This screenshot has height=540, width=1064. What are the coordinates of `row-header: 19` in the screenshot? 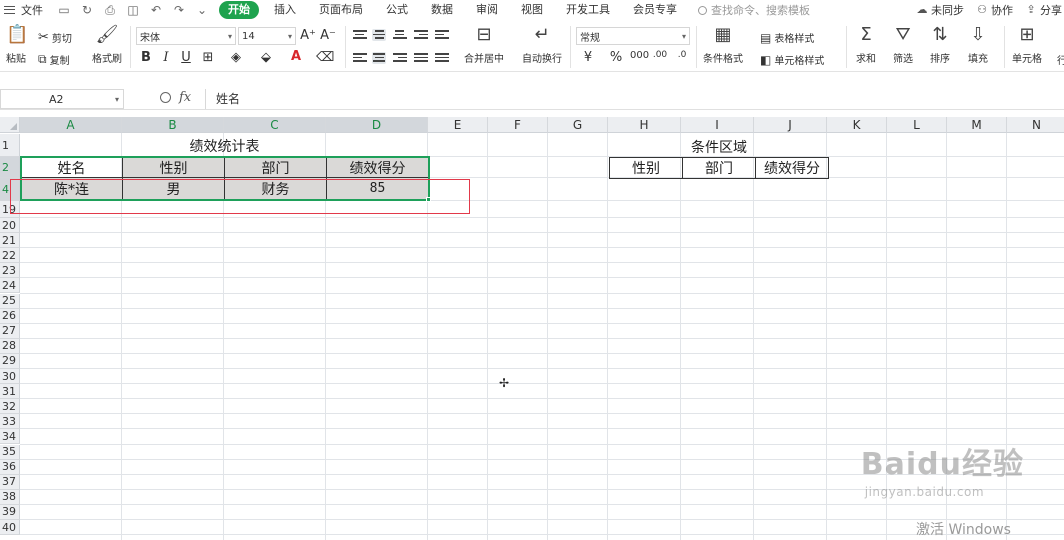 It's located at (10, 209).